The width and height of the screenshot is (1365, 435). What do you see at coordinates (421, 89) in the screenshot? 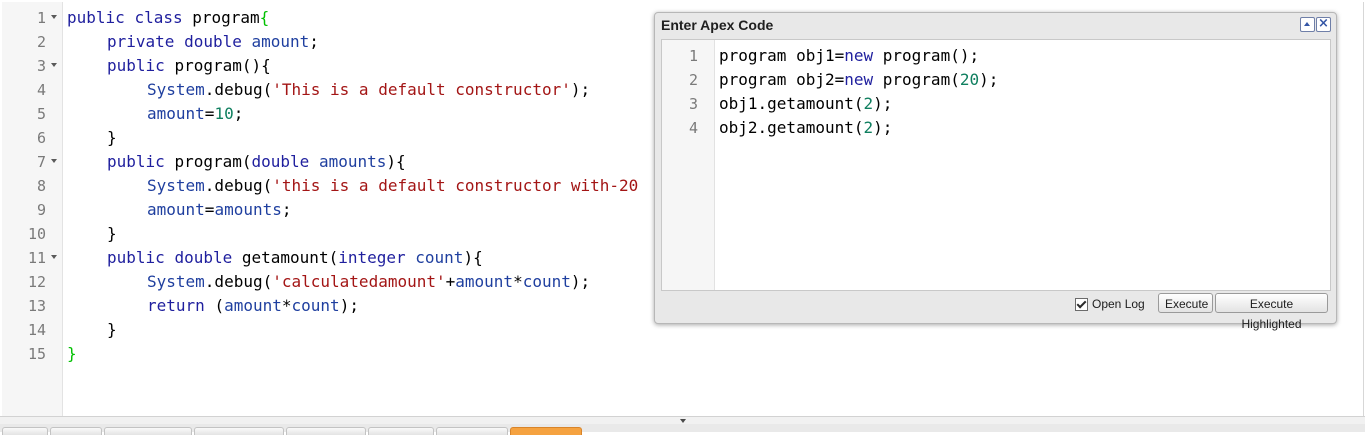
I see `code-token: 'This is a default constructor'` at bounding box center [421, 89].